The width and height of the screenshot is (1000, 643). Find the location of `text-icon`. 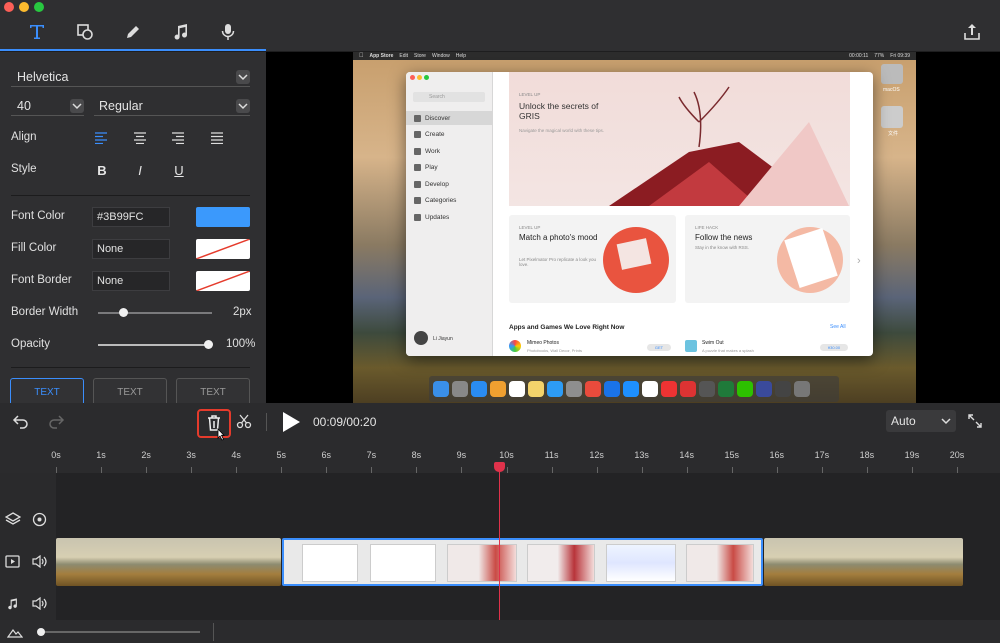

text-icon is located at coordinates (37, 32).